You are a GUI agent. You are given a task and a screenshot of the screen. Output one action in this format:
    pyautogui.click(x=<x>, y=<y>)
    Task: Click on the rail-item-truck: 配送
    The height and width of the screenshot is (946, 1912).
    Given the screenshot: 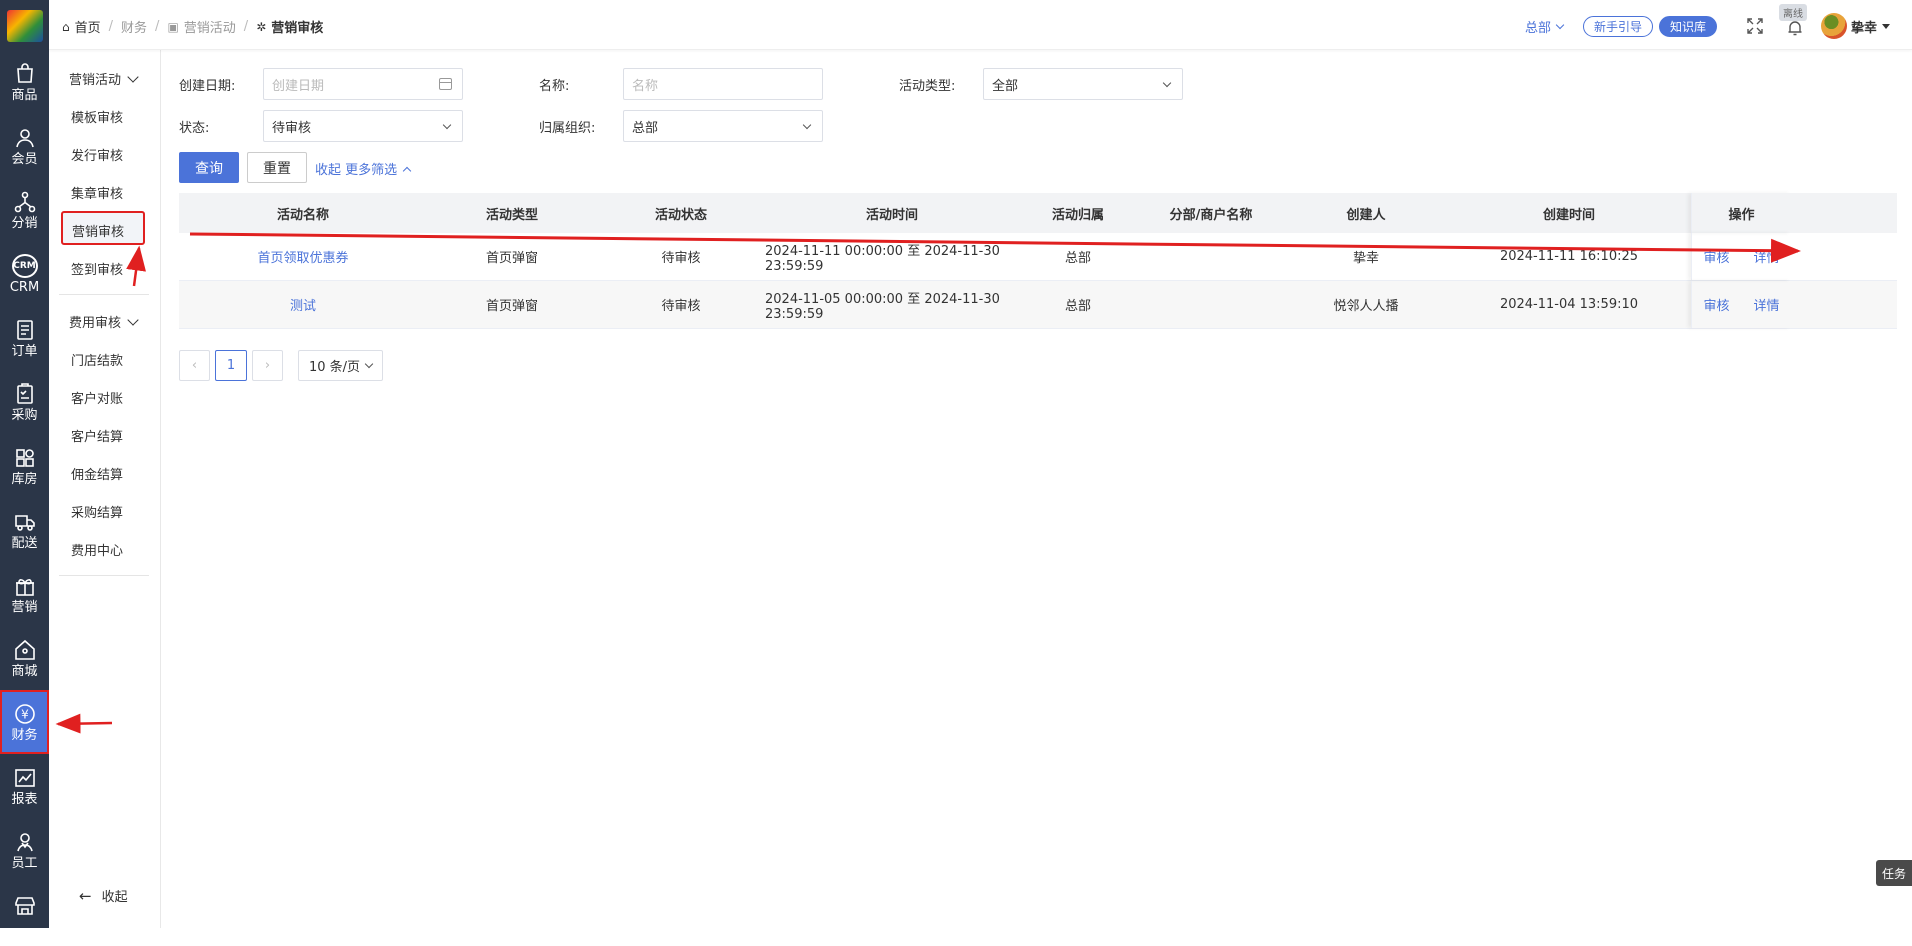 What is the action you would take?
    pyautogui.click(x=24, y=530)
    